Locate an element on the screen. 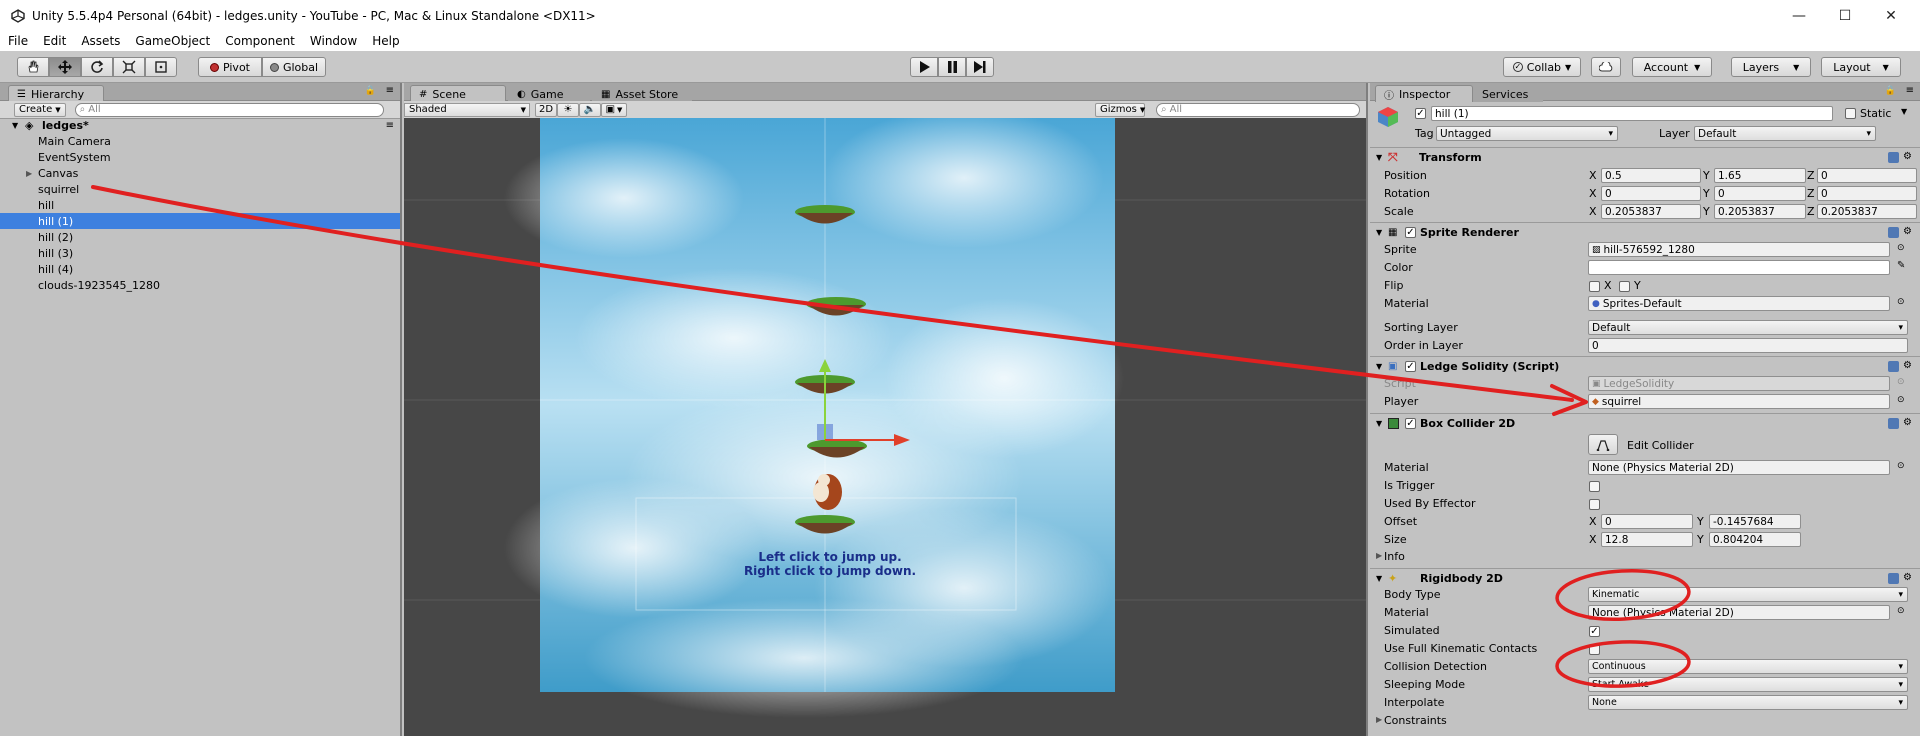 This screenshot has width=1920, height=736. tab-asset-store: ▦ Asset Store is located at coordinates (642, 93).